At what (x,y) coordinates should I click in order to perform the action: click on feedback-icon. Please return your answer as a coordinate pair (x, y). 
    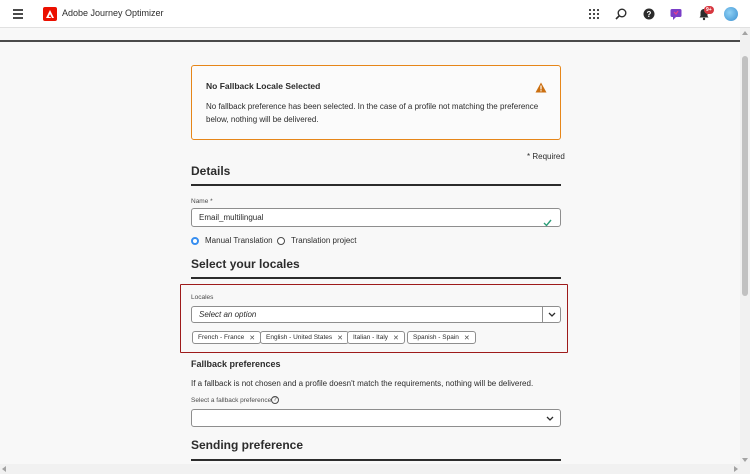
    Looking at the image, I should click on (676, 14).